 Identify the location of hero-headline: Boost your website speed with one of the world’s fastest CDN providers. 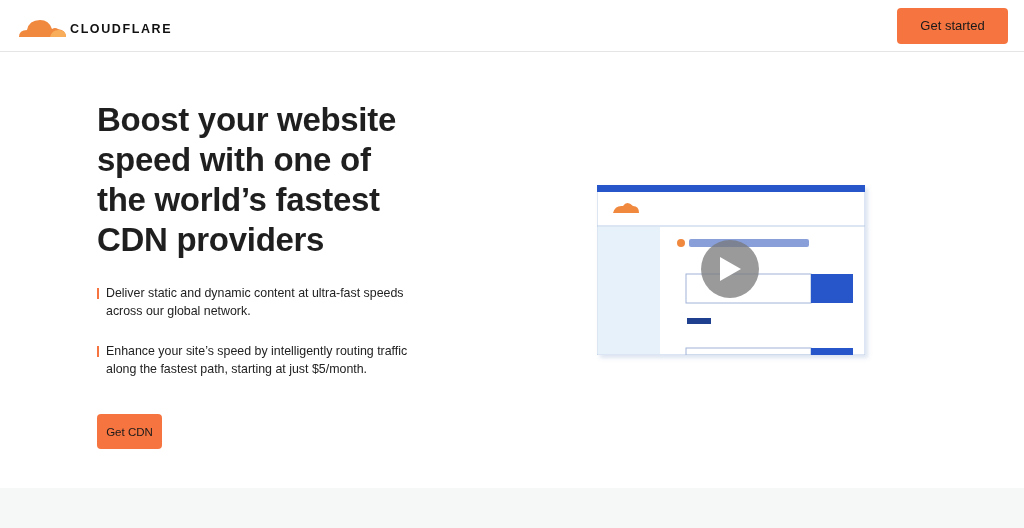
(247, 180).